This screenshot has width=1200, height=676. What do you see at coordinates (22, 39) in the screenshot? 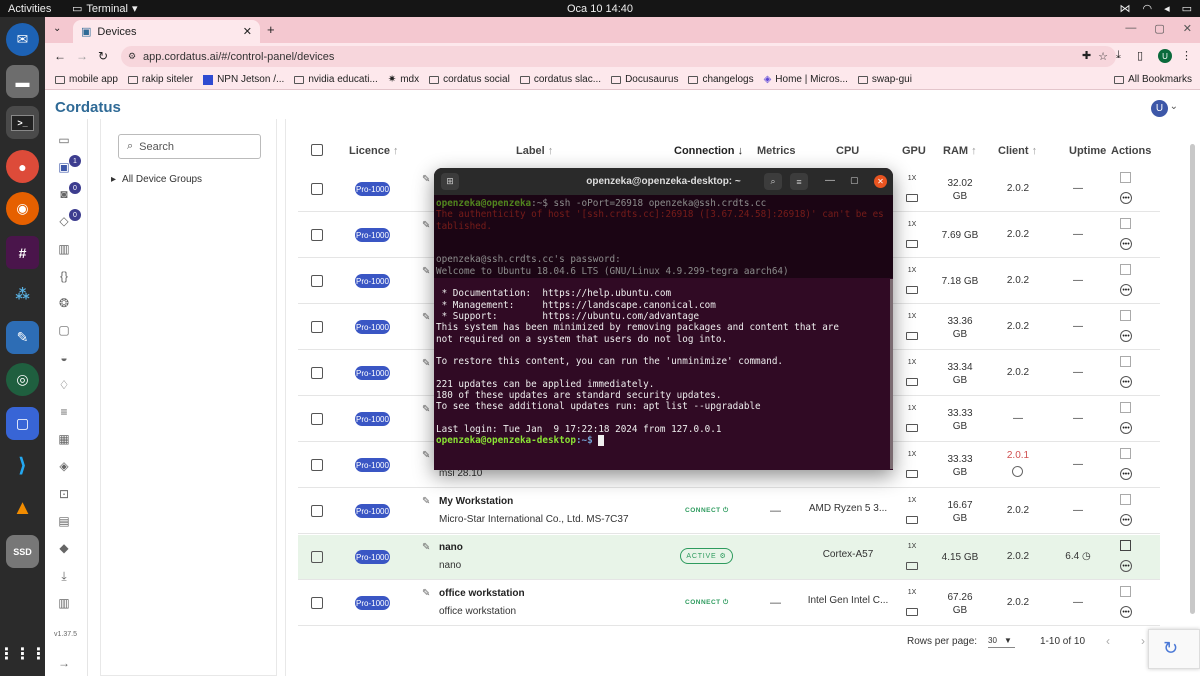
I see `thunderbird-icon: ✉` at bounding box center [22, 39].